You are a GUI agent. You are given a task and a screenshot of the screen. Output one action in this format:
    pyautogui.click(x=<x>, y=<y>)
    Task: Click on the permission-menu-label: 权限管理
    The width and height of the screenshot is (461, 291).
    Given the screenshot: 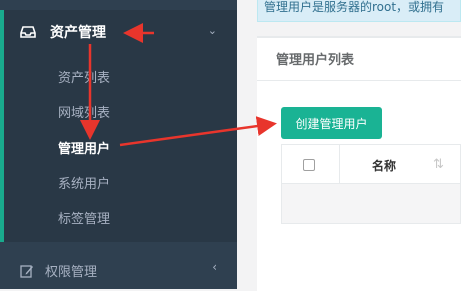 What is the action you would take?
    pyautogui.click(x=71, y=272)
    